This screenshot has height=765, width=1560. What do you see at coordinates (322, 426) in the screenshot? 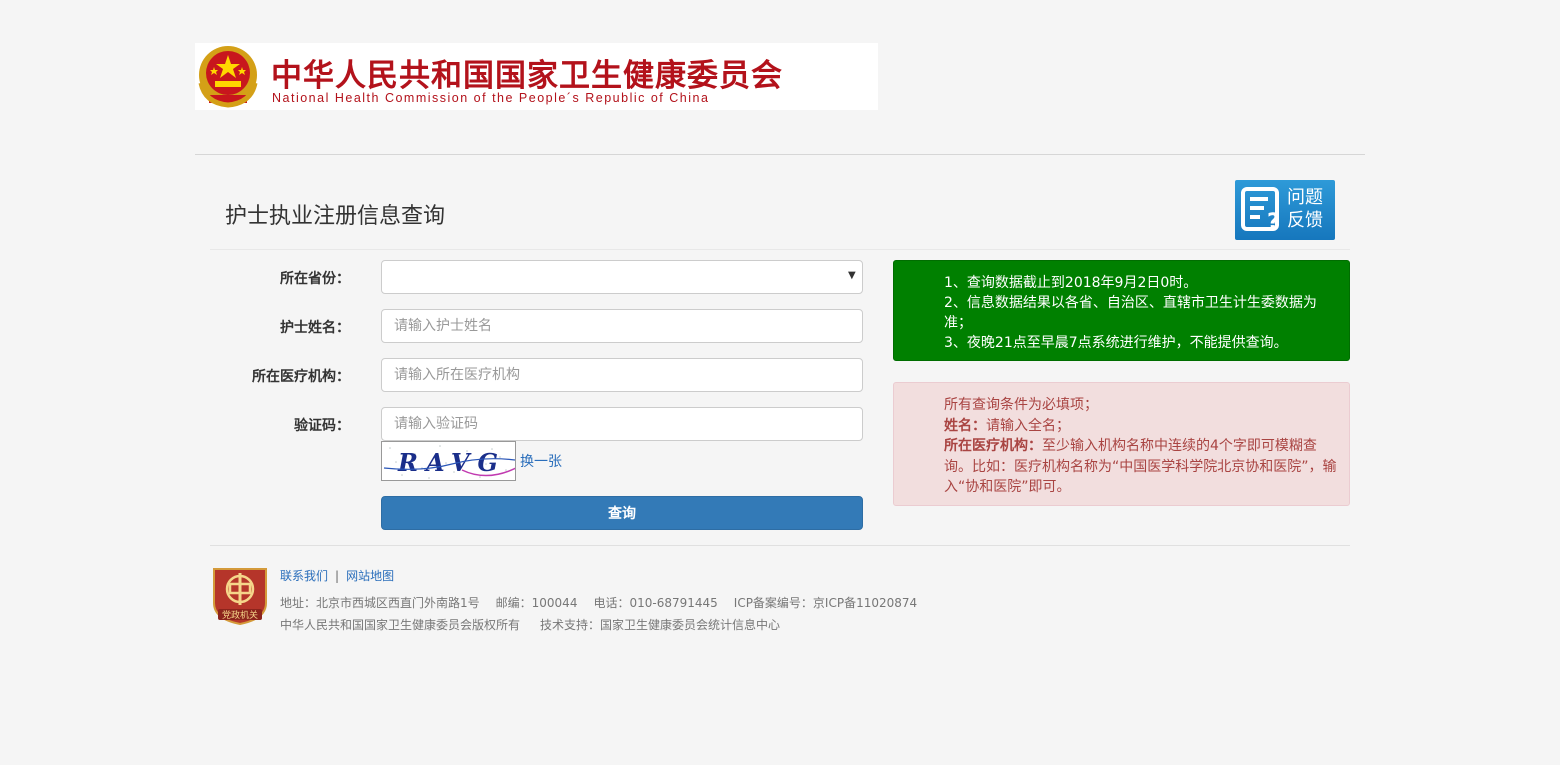
I see `captcha-label: 验证码：` at bounding box center [322, 426].